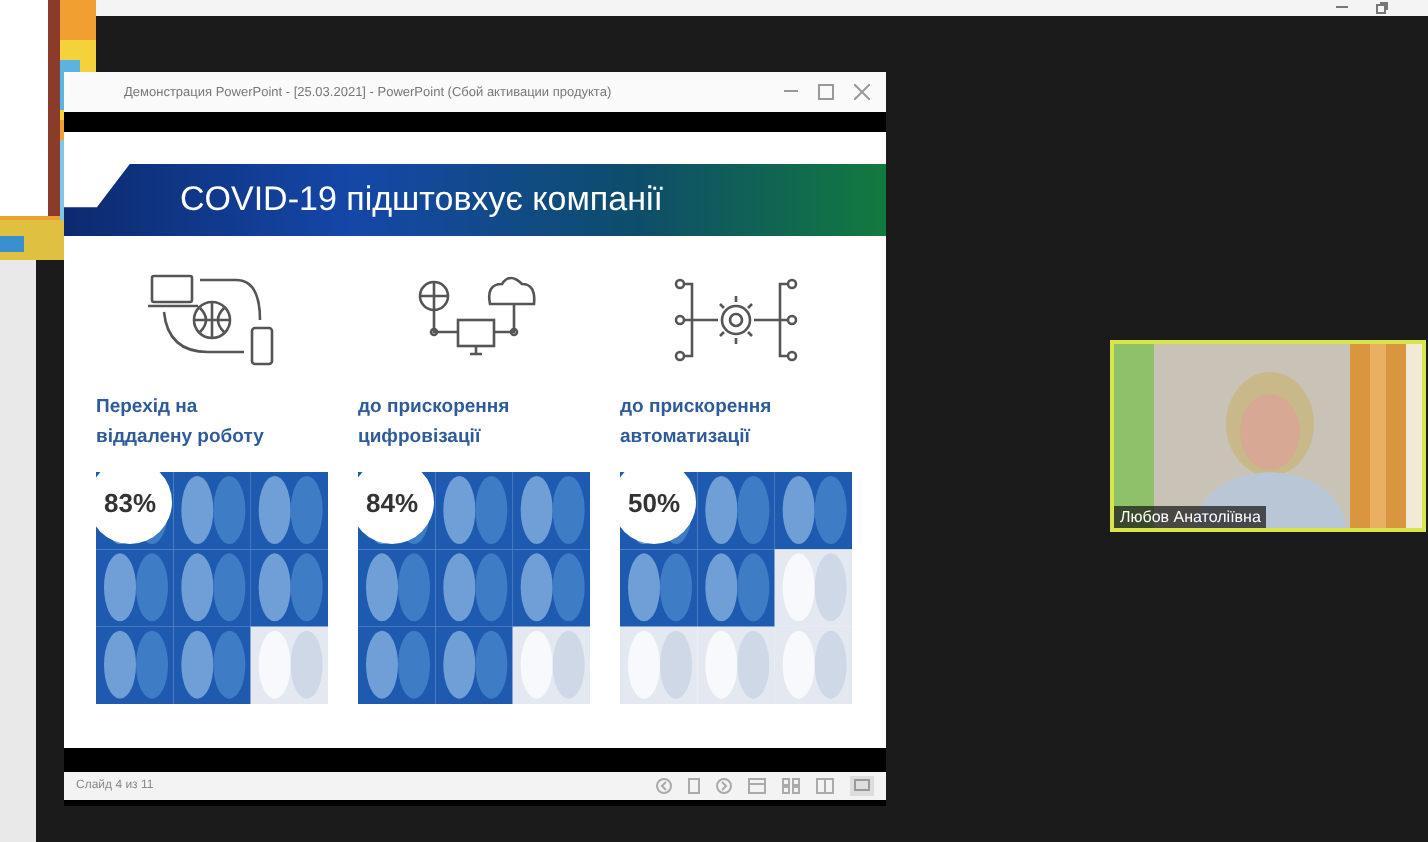  Describe the element at coordinates (694, 786) in the screenshot. I see `menu-icon` at that location.